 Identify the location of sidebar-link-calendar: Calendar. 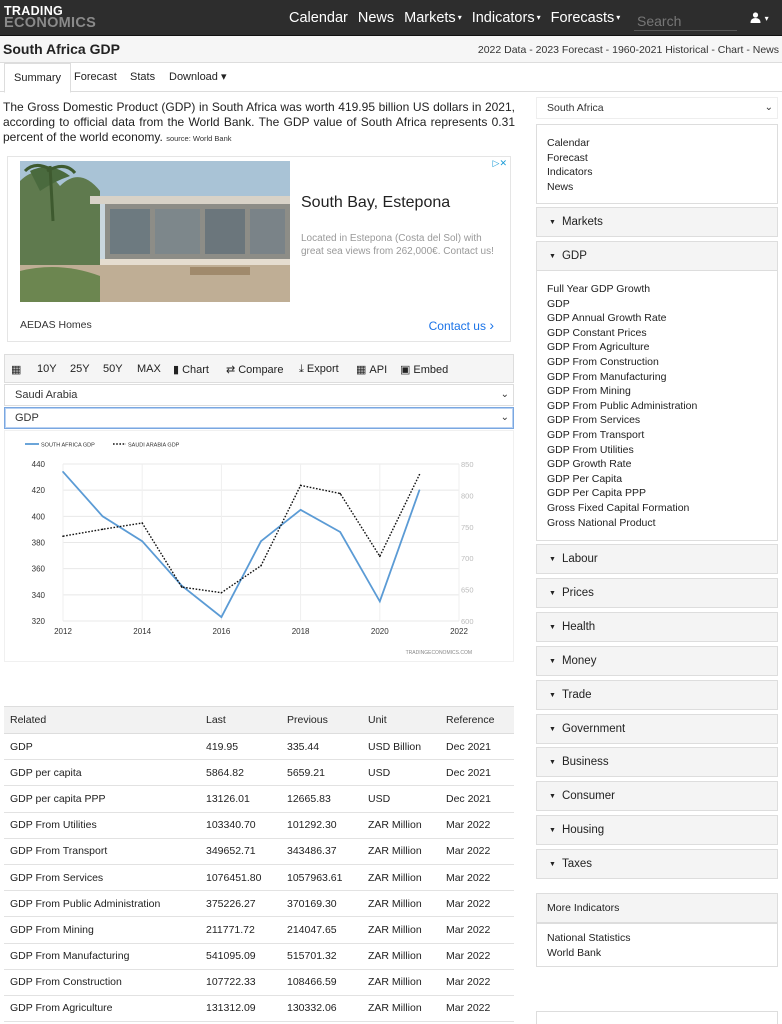
(657, 143).